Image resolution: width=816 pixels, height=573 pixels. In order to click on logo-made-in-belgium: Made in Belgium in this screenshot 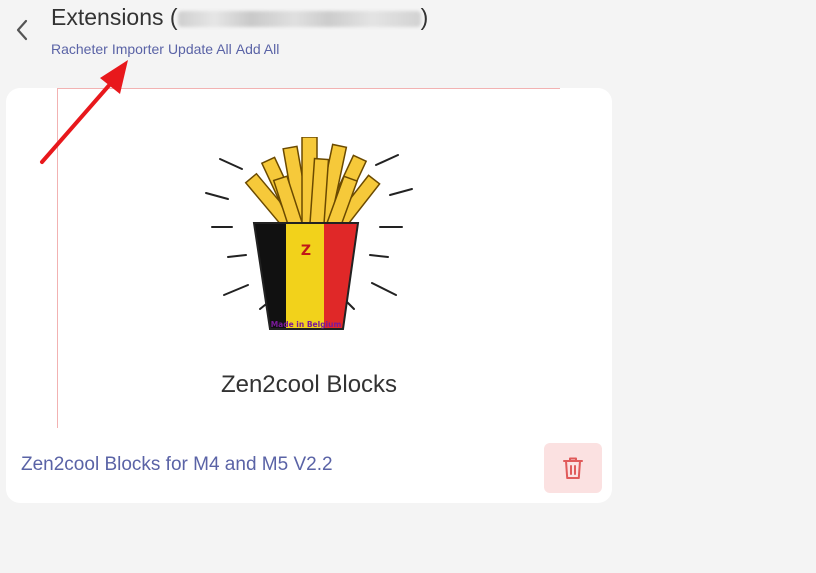, I will do `click(306, 324)`.